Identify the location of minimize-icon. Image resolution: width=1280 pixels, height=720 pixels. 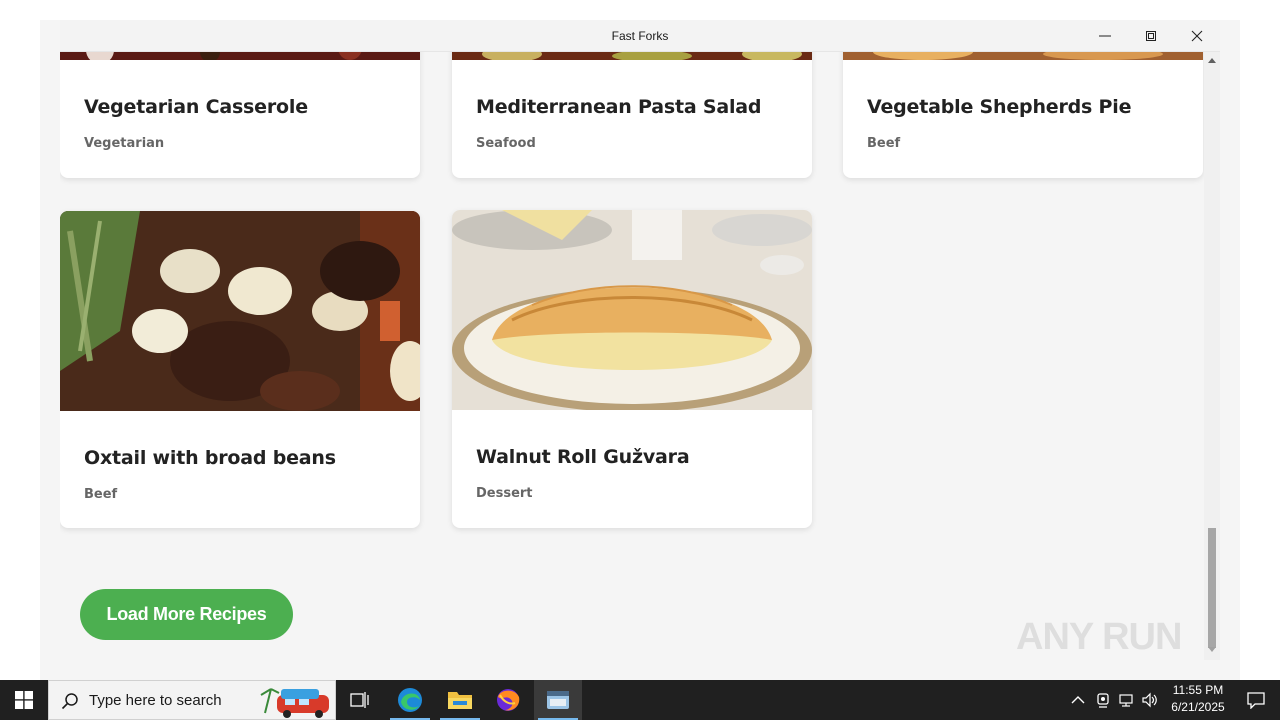
(1105, 36).